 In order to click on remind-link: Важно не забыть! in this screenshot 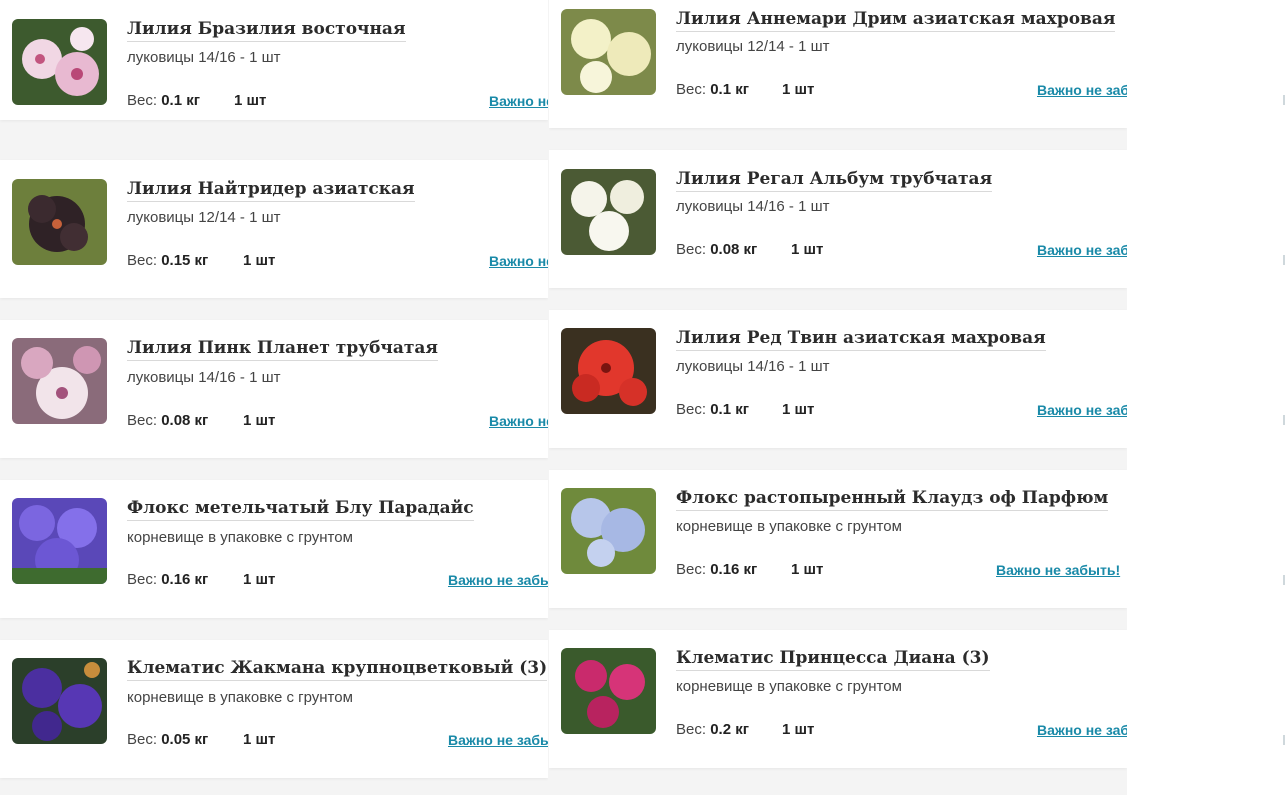, I will do `click(1058, 570)`.